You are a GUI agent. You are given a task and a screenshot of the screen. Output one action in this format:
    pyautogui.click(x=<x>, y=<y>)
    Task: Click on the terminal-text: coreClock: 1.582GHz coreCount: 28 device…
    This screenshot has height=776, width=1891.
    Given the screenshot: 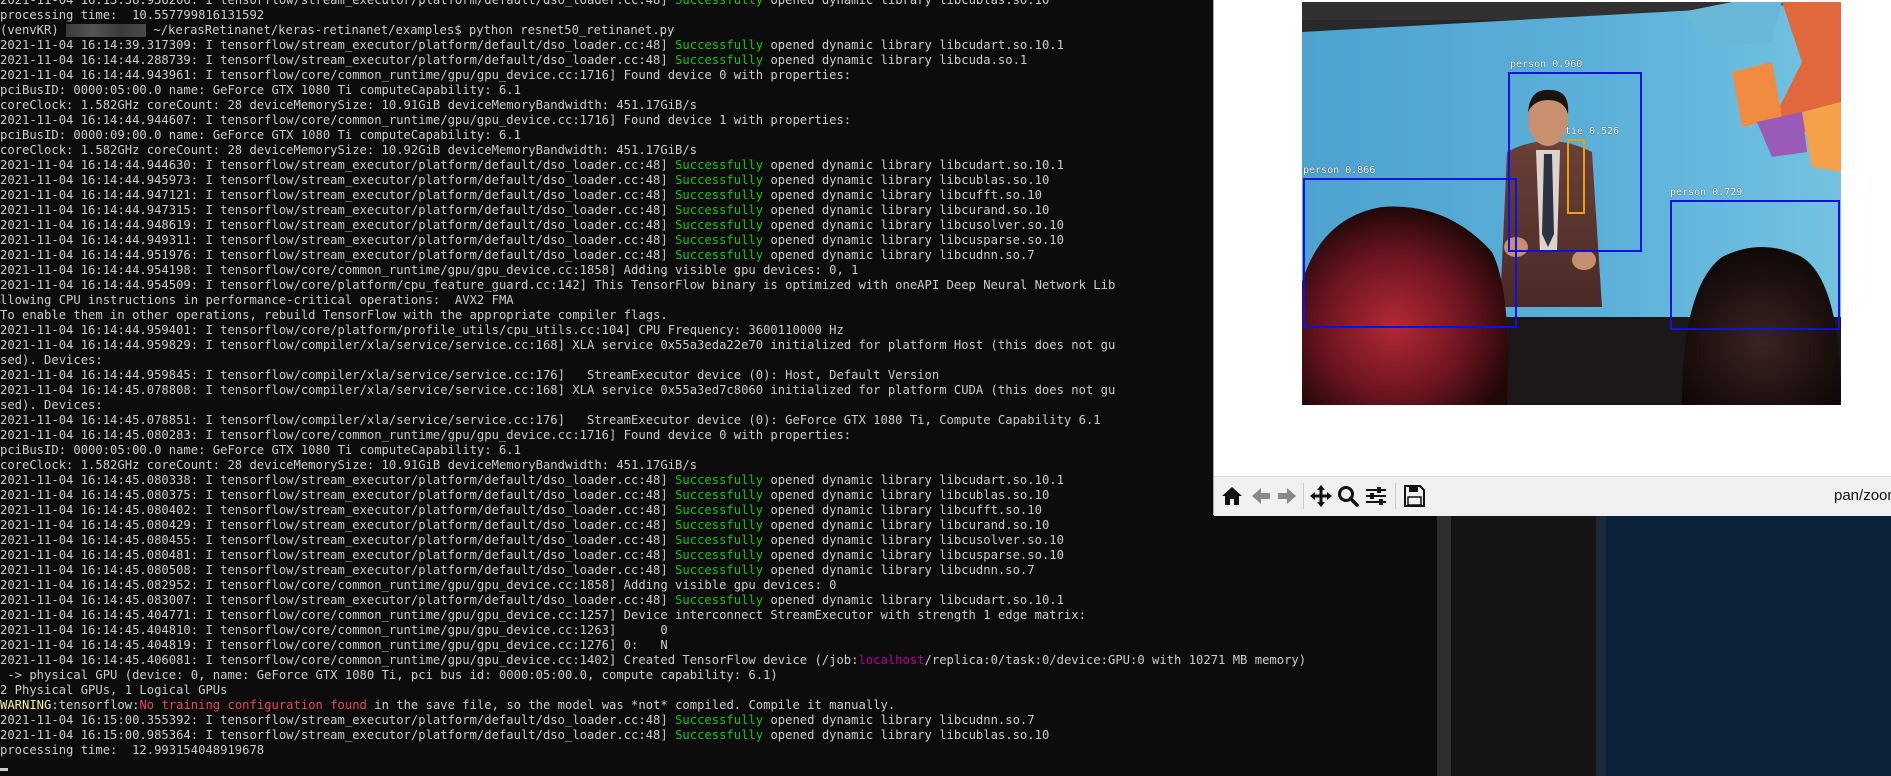 What is the action you would take?
    pyautogui.click(x=349, y=465)
    